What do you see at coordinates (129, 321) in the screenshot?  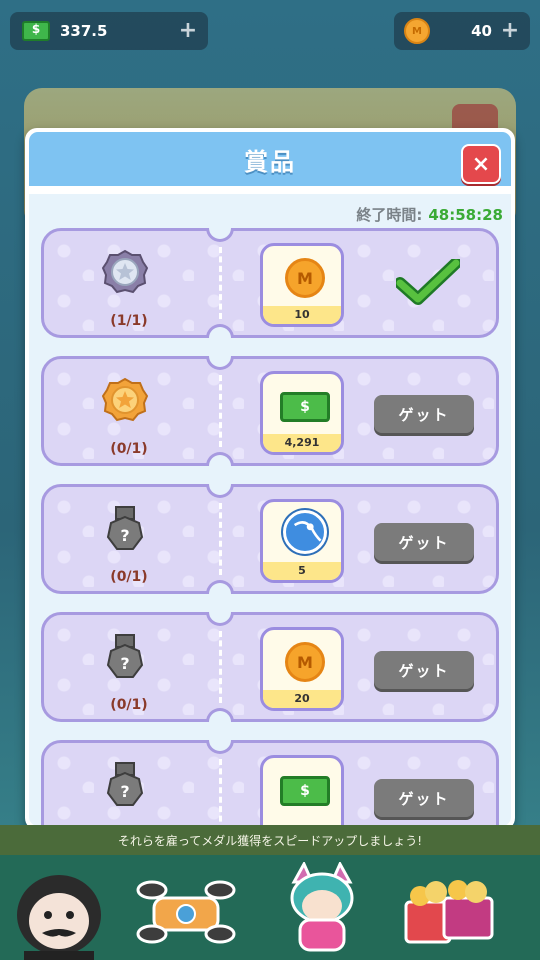 I see `medal-count: (1/1)` at bounding box center [129, 321].